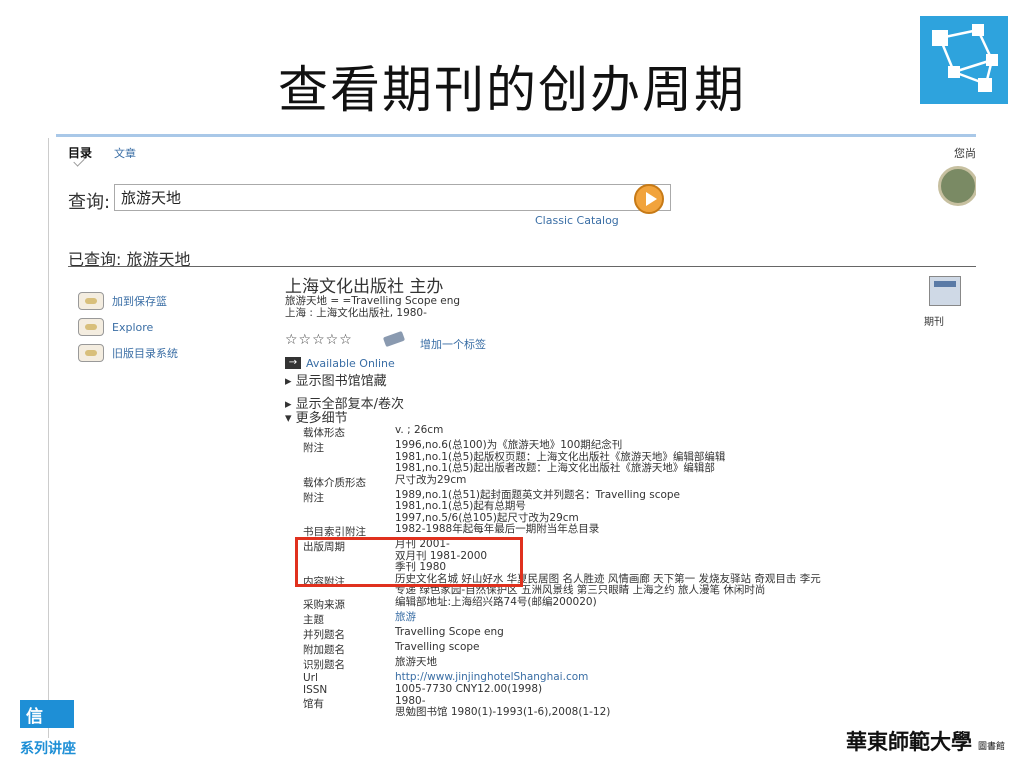  I want to click on university-logo-text: 華東師範大學, so click(909, 741).